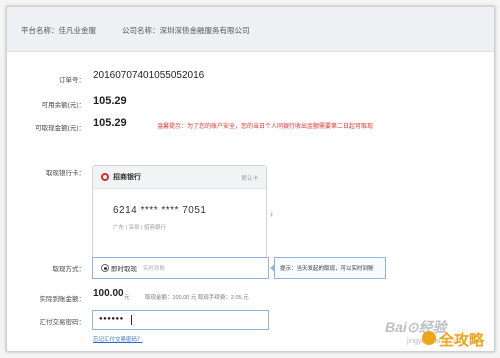 Image resolution: width=500 pixels, height=358 pixels. I want to click on withdrawable-amount-value: 105.29, so click(110, 123).